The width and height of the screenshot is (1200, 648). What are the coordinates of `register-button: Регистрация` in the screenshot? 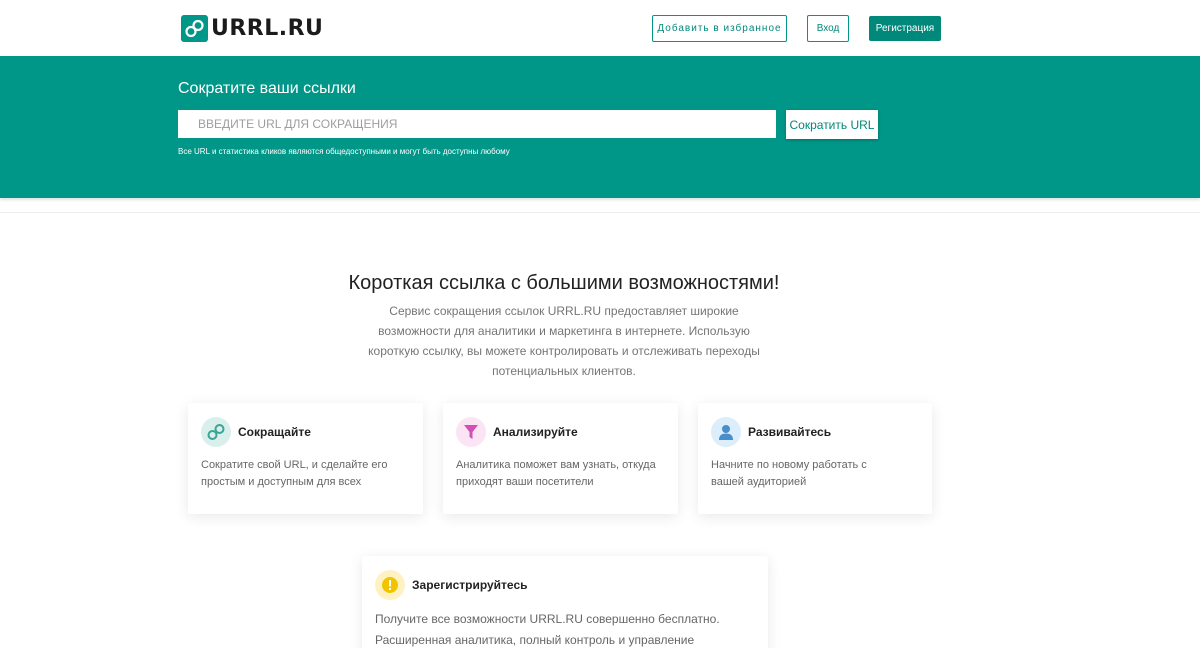 It's located at (905, 28).